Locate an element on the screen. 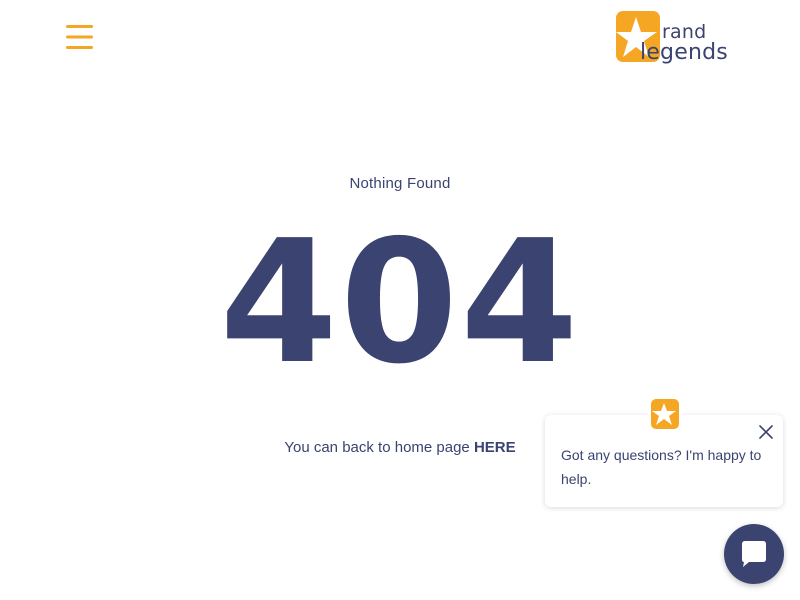 Image resolution: width=800 pixels, height=600 pixels. page-subtitle: Nothing Found is located at coordinates (400, 183).